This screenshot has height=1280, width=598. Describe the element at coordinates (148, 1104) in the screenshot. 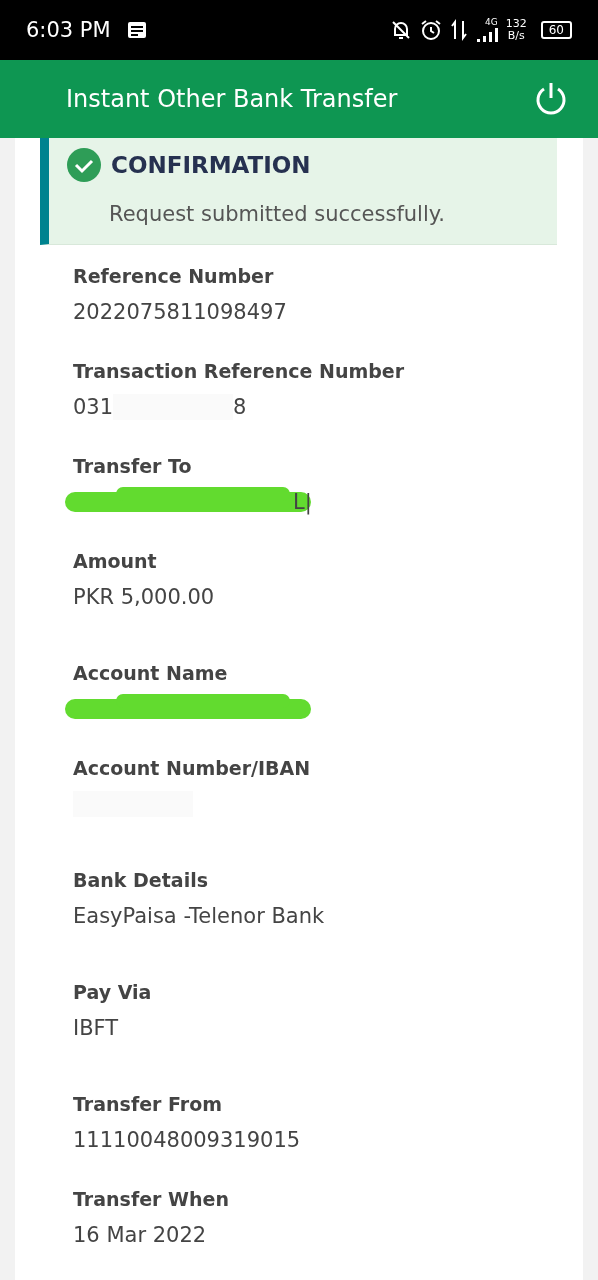

I see `field-label: Transfer From` at that location.